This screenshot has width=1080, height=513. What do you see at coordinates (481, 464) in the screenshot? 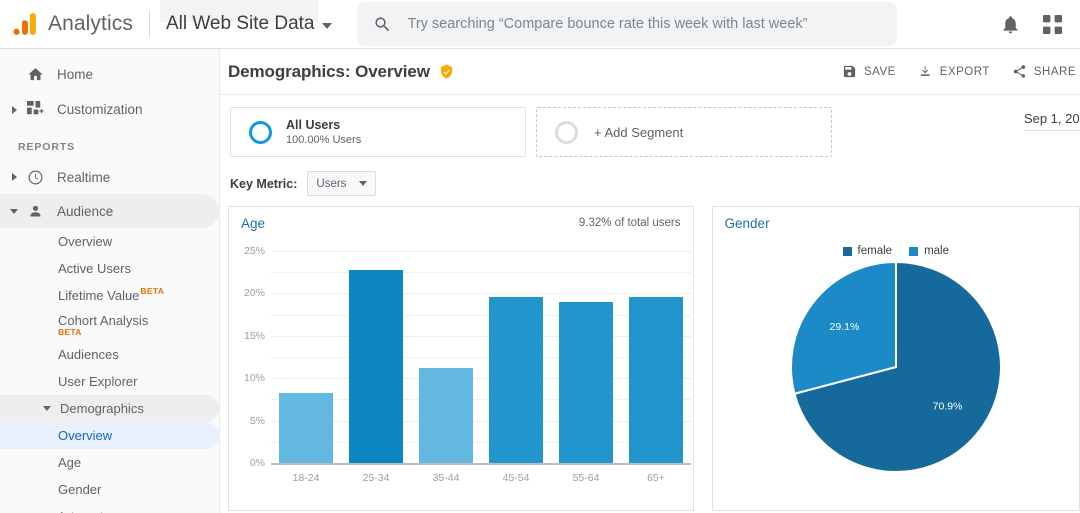
I see `x-axis-baseline` at bounding box center [481, 464].